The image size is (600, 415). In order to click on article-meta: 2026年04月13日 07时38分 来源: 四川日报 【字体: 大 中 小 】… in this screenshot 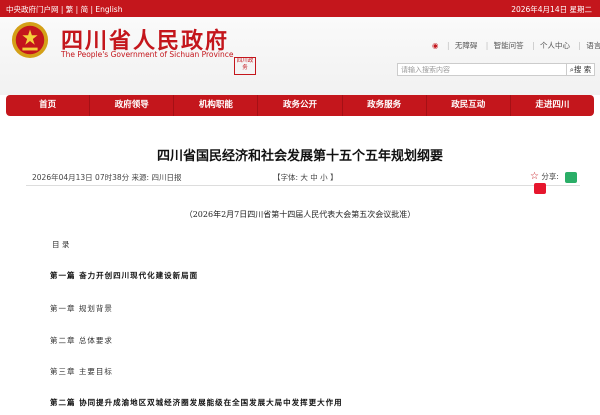, I will do `click(303, 180)`.